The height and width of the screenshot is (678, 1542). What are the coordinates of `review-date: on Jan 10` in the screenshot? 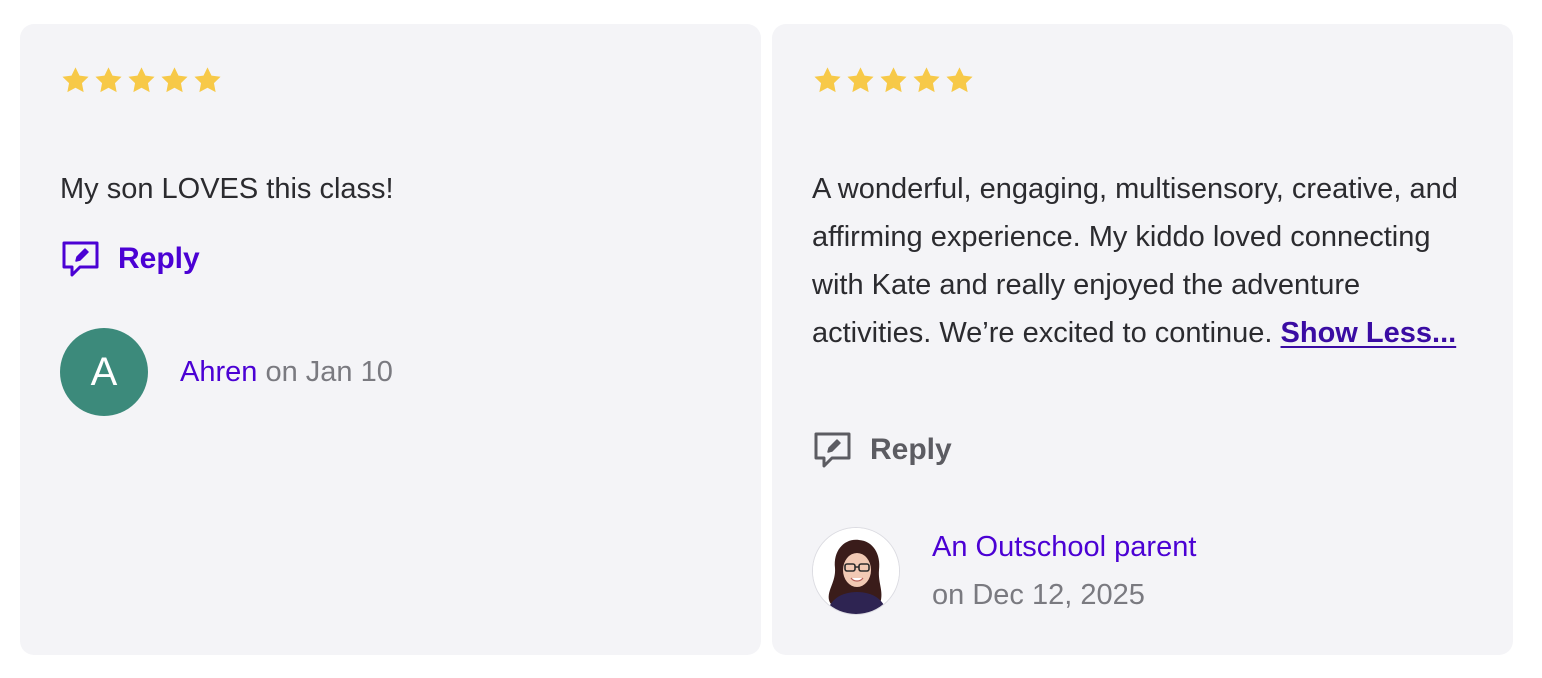 It's located at (329, 371).